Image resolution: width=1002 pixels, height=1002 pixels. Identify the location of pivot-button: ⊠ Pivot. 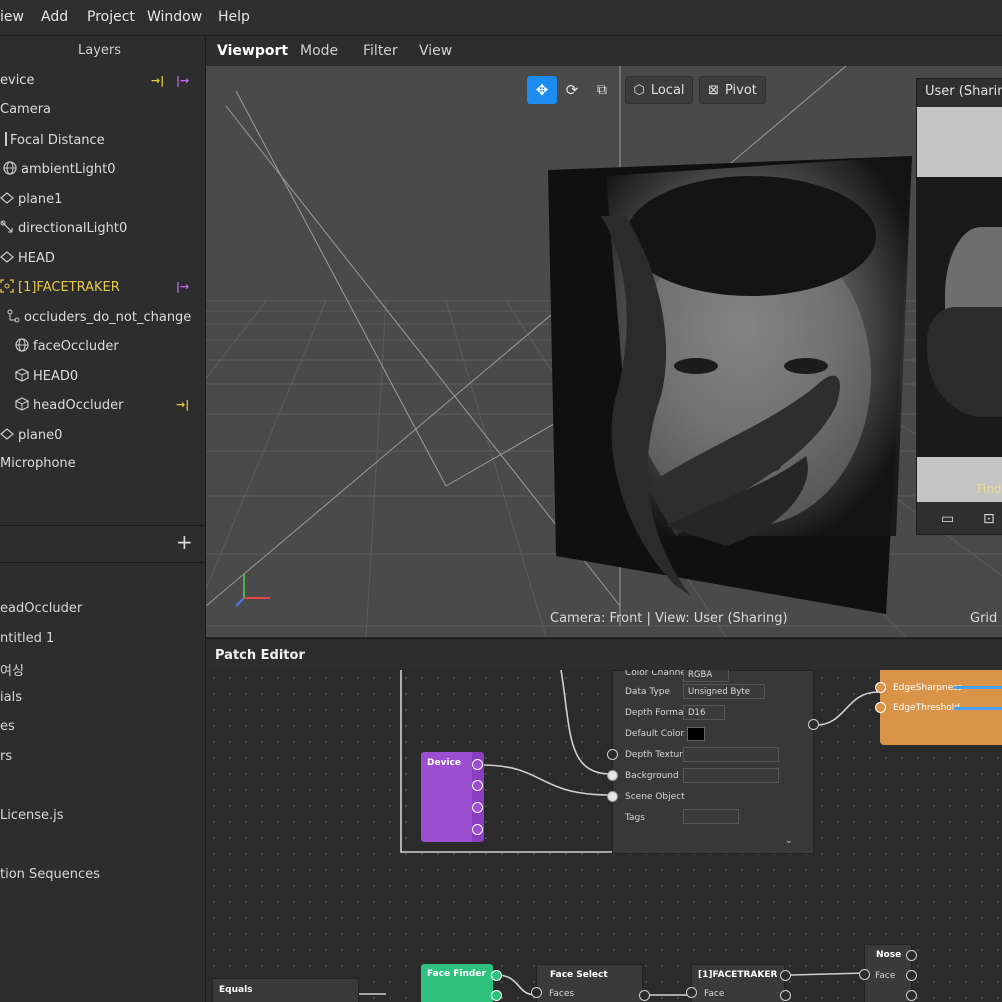
(732, 90).